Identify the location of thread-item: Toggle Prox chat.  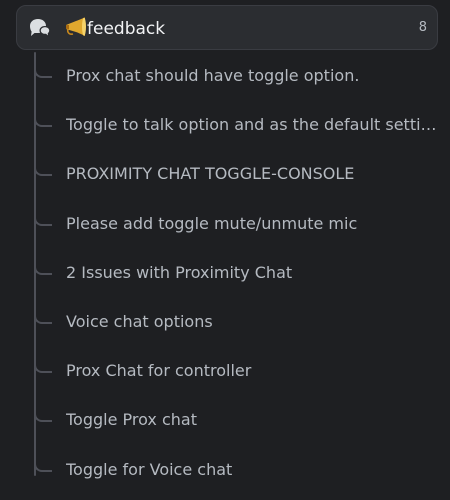
(225, 422).